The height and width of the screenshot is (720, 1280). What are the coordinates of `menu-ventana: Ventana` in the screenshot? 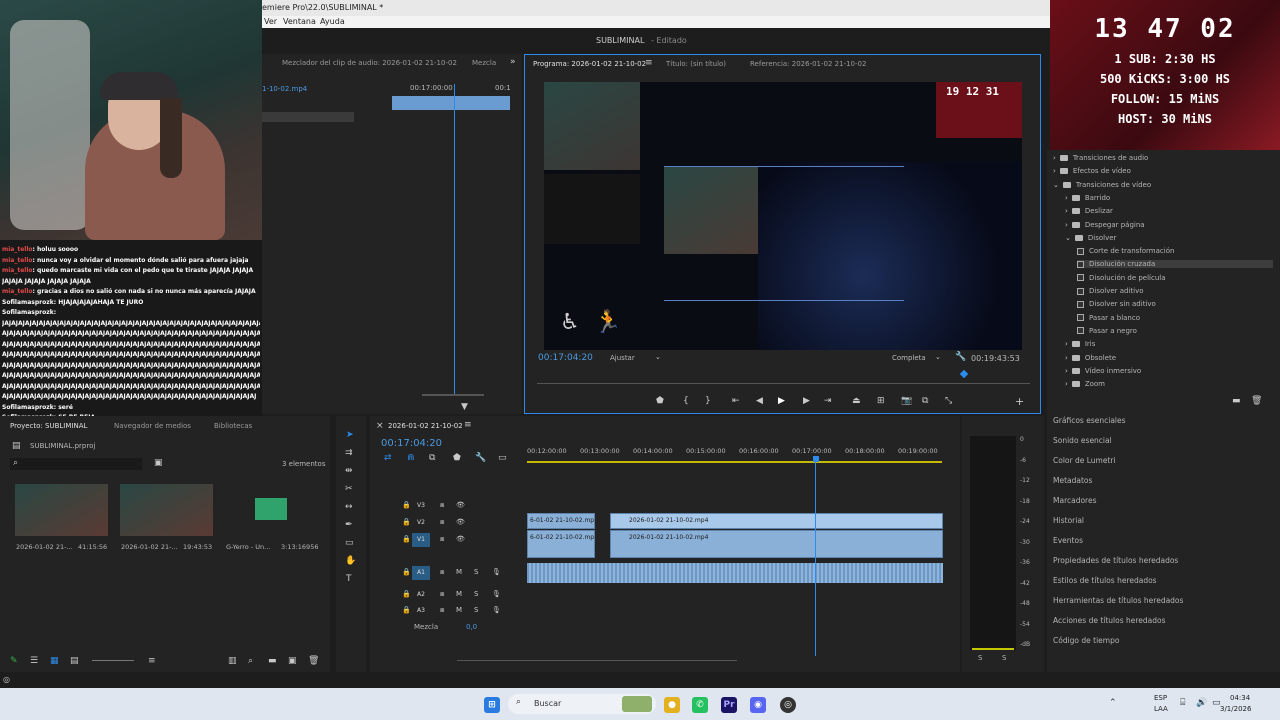 It's located at (299, 21).